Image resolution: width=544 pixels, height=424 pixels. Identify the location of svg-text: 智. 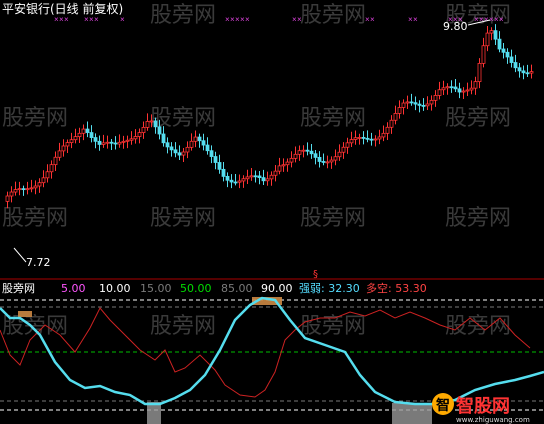
(442, 405).